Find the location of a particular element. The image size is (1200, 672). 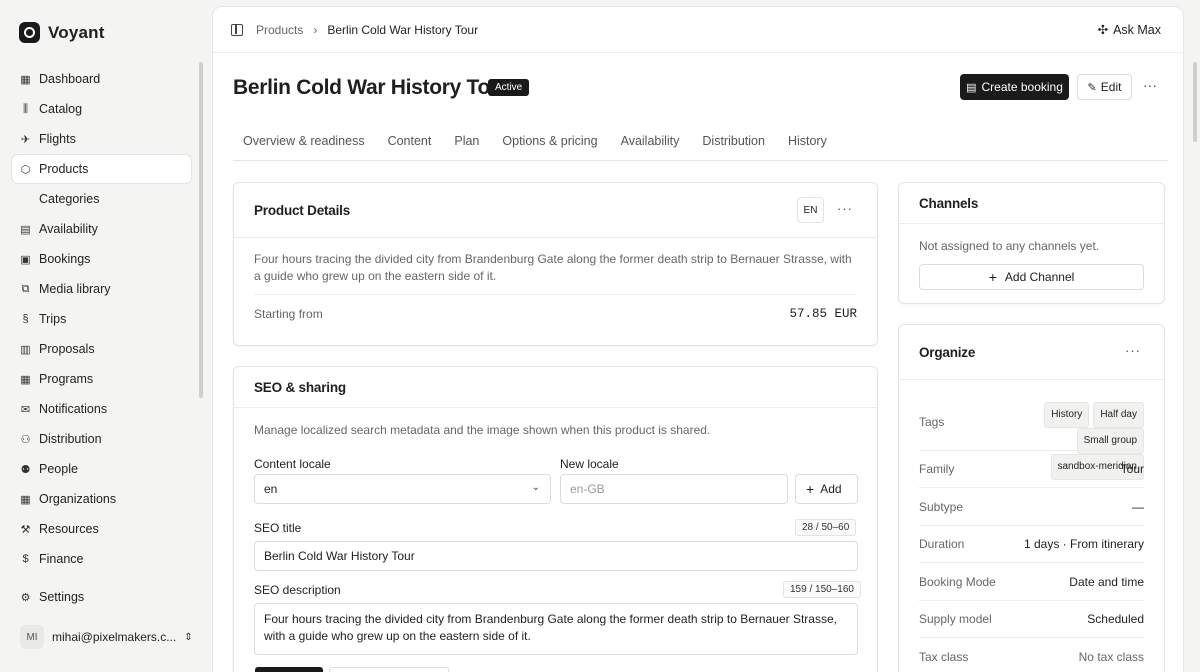

tab-plan: Plan is located at coordinates (466, 141).